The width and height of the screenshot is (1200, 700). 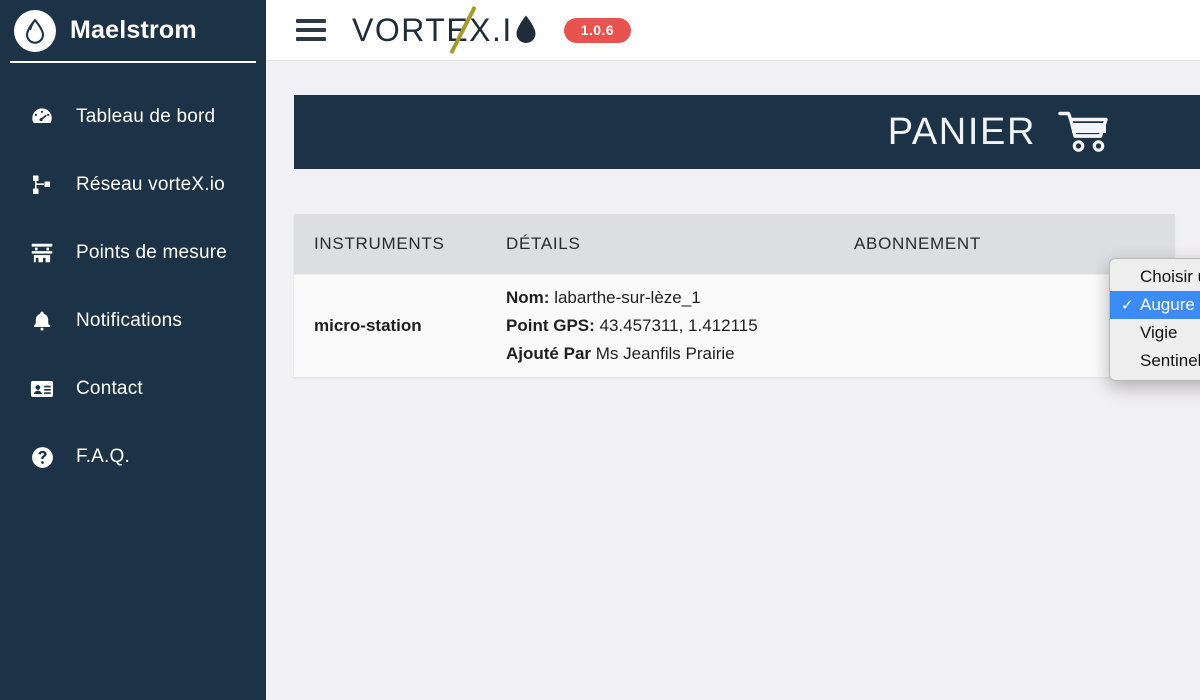 I want to click on maelstrom-logo, so click(x=35, y=30).